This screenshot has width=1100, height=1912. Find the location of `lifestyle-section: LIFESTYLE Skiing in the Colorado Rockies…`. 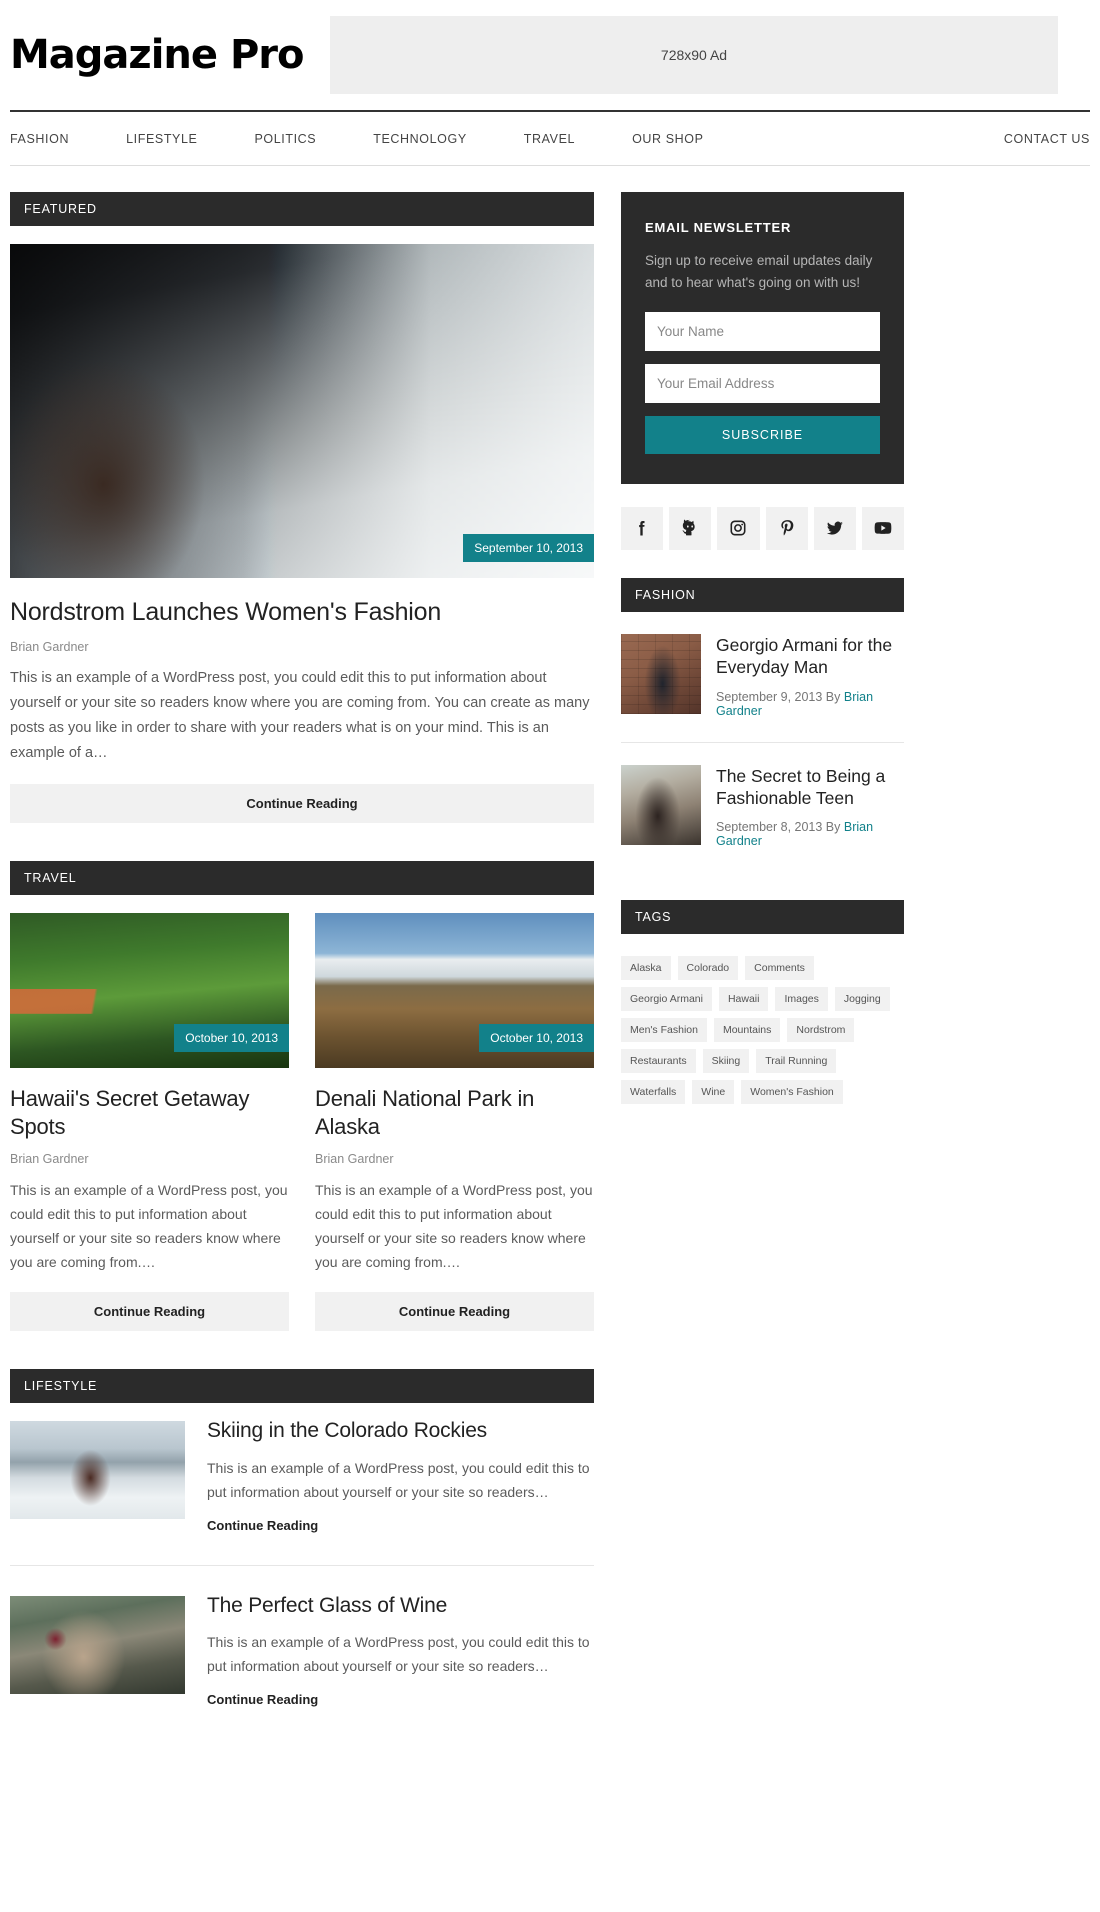

lifestyle-section: LIFESTYLE Skiing in the Colorado Rockies… is located at coordinates (302, 1554).